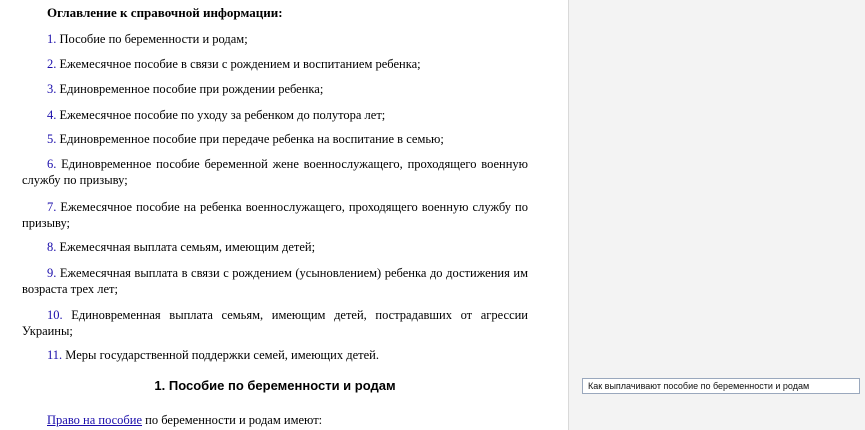  What do you see at coordinates (51, 164) in the screenshot?
I see `toc-item-link: 6.` at bounding box center [51, 164].